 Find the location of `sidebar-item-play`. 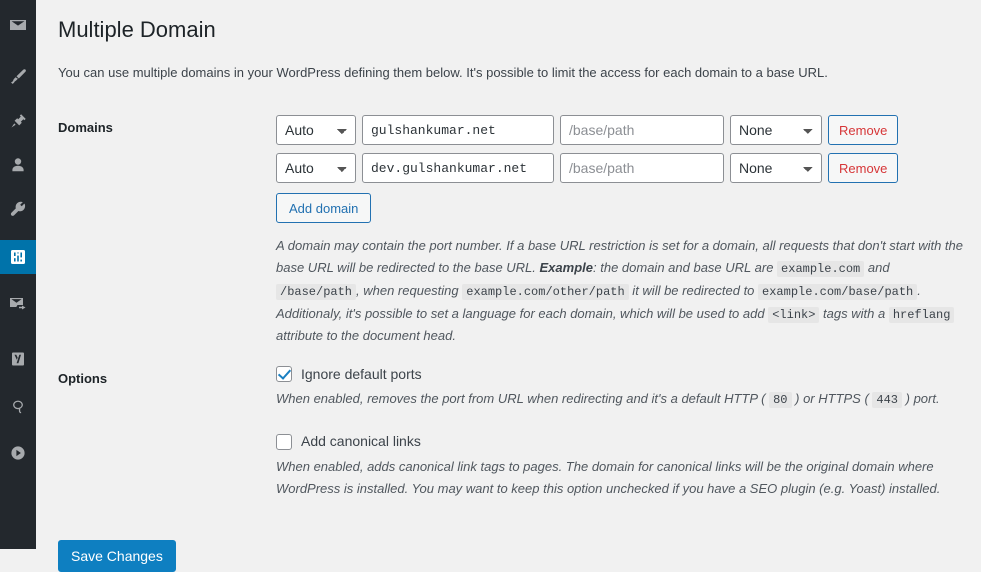

sidebar-item-play is located at coordinates (18, 453).